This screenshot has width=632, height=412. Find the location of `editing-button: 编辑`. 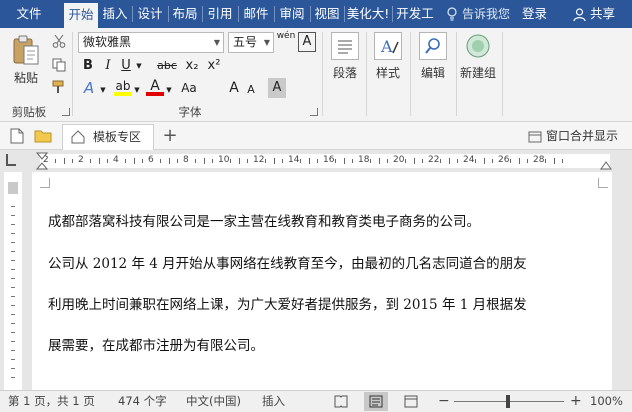

editing-button: 编辑 is located at coordinates (433, 56).